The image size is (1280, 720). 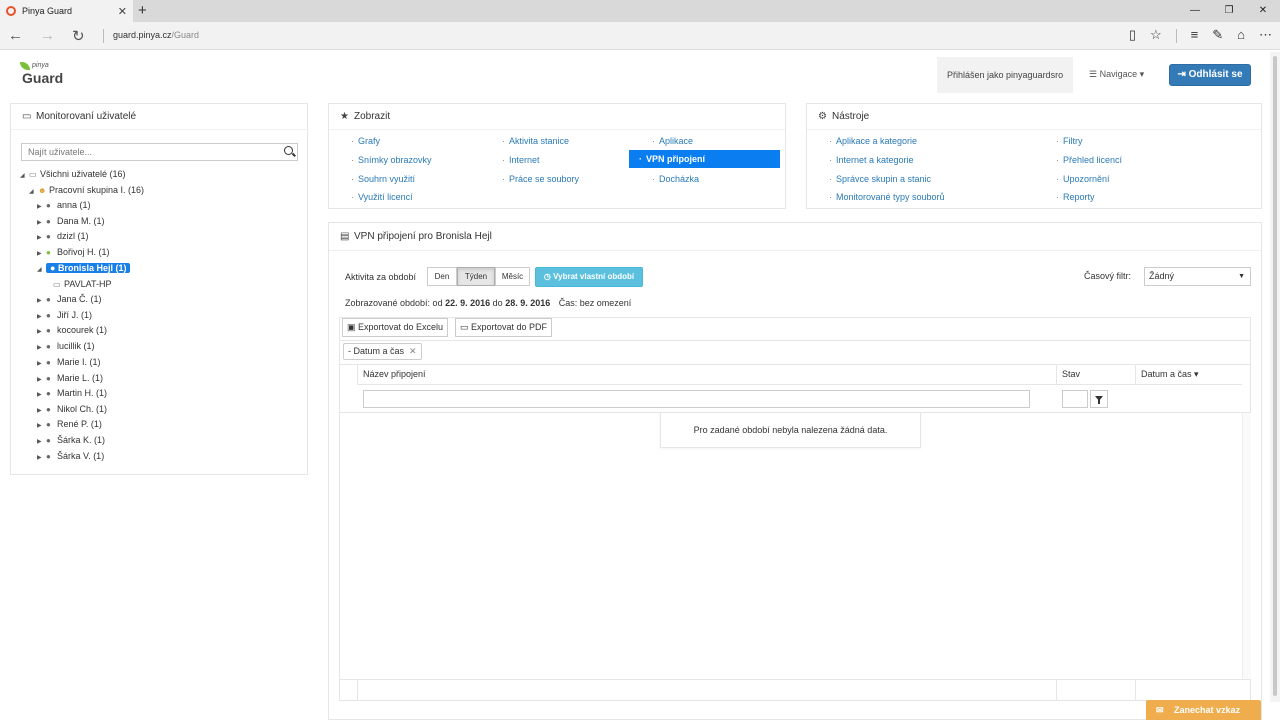 I want to click on forward-icon: →, so click(x=47, y=35).